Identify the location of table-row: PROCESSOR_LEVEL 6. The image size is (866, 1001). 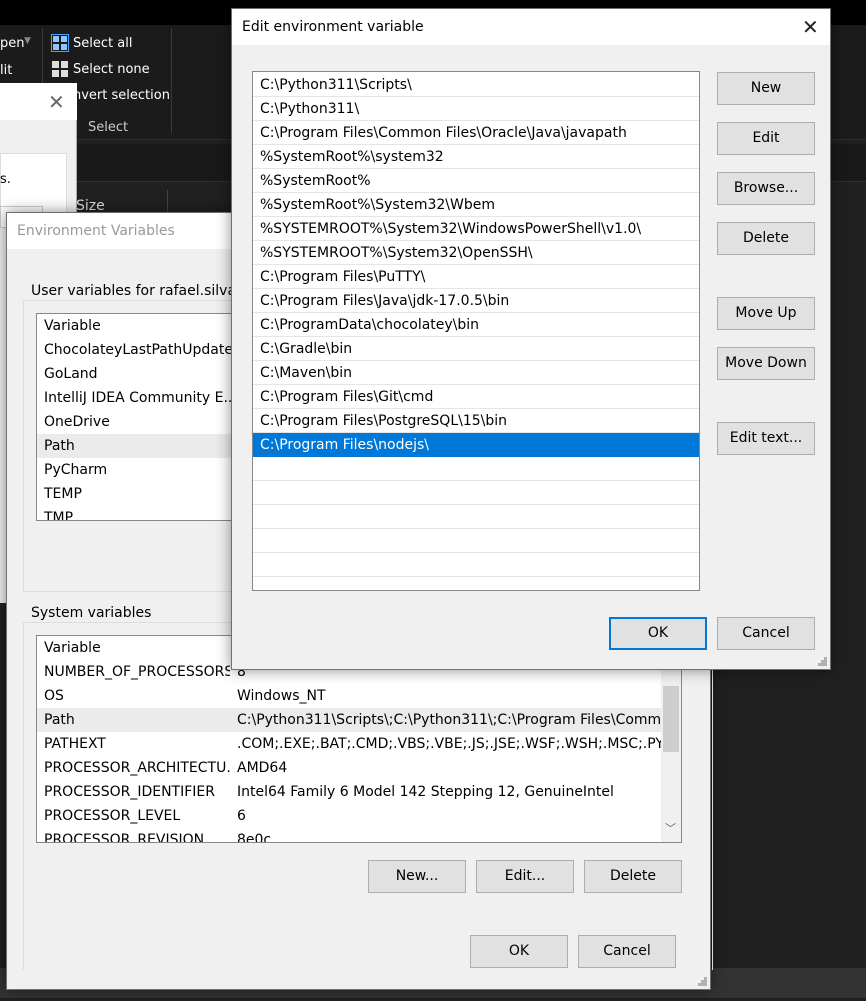
(349, 816).